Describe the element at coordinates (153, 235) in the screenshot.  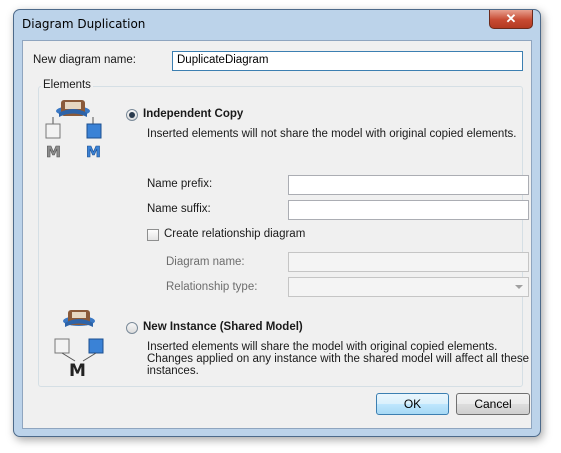
I see `create-relationship-checkbox` at that location.